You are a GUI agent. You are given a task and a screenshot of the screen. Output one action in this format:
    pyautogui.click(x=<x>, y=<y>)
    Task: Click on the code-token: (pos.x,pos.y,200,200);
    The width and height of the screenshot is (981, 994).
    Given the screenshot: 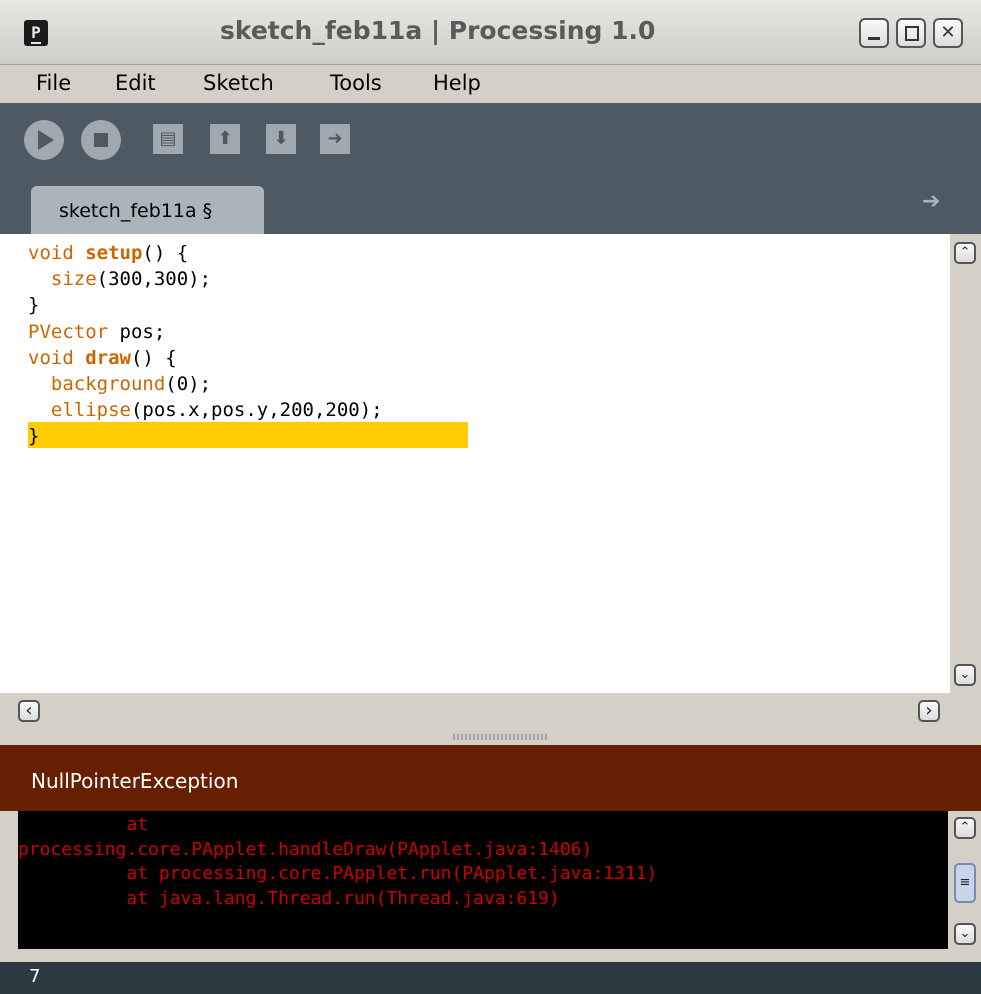 What is the action you would take?
    pyautogui.click(x=256, y=410)
    